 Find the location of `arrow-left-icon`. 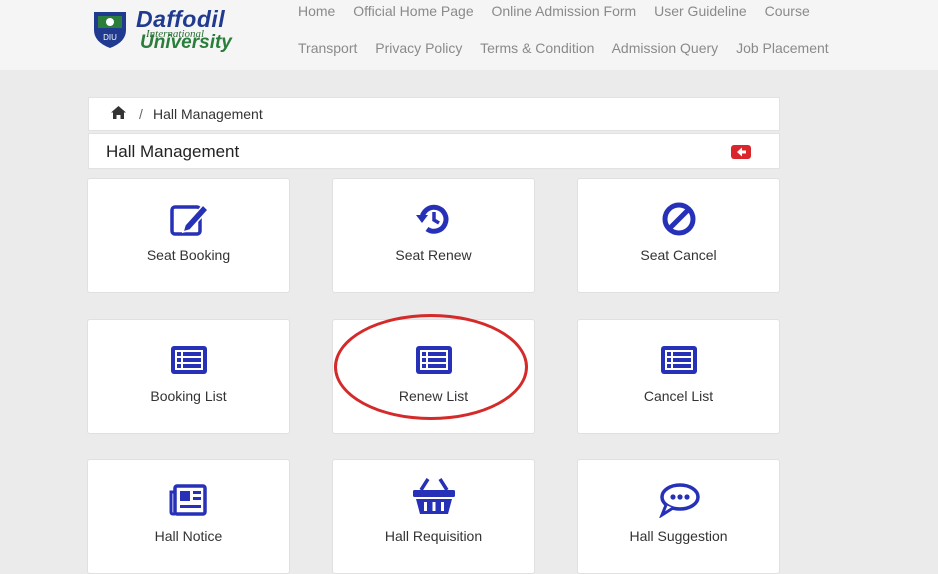

arrow-left-icon is located at coordinates (741, 152).